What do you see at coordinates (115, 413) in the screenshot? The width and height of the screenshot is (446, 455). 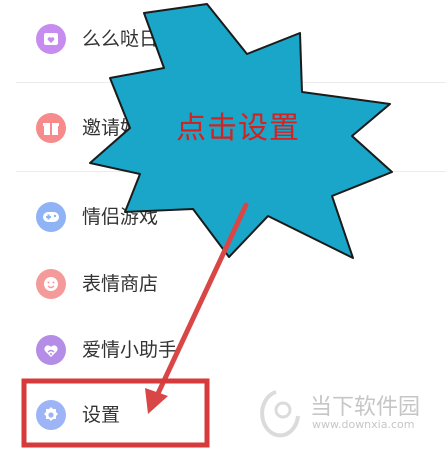 I see `settings-highlight-box` at bounding box center [115, 413].